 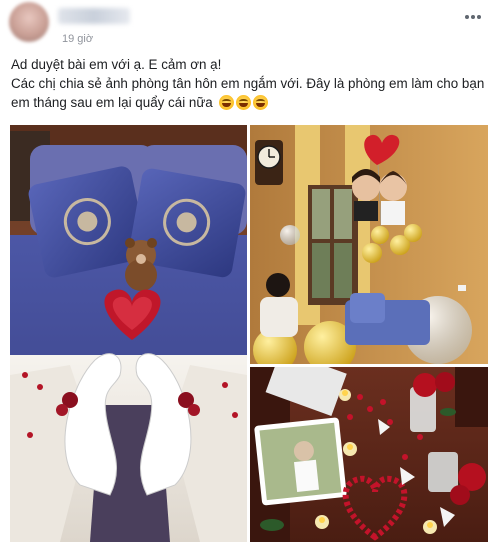 What do you see at coordinates (116, 64) in the screenshot?
I see `post-text-line: Ad duyệt bài em với ạ. E cảm ơn ạ!` at bounding box center [116, 64].